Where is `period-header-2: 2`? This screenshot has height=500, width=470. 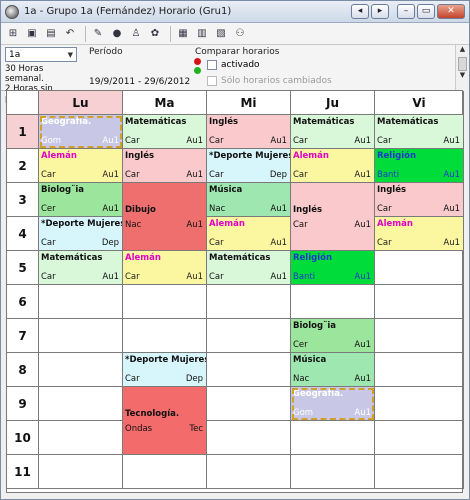 period-header-2: 2 is located at coordinates (23, 166).